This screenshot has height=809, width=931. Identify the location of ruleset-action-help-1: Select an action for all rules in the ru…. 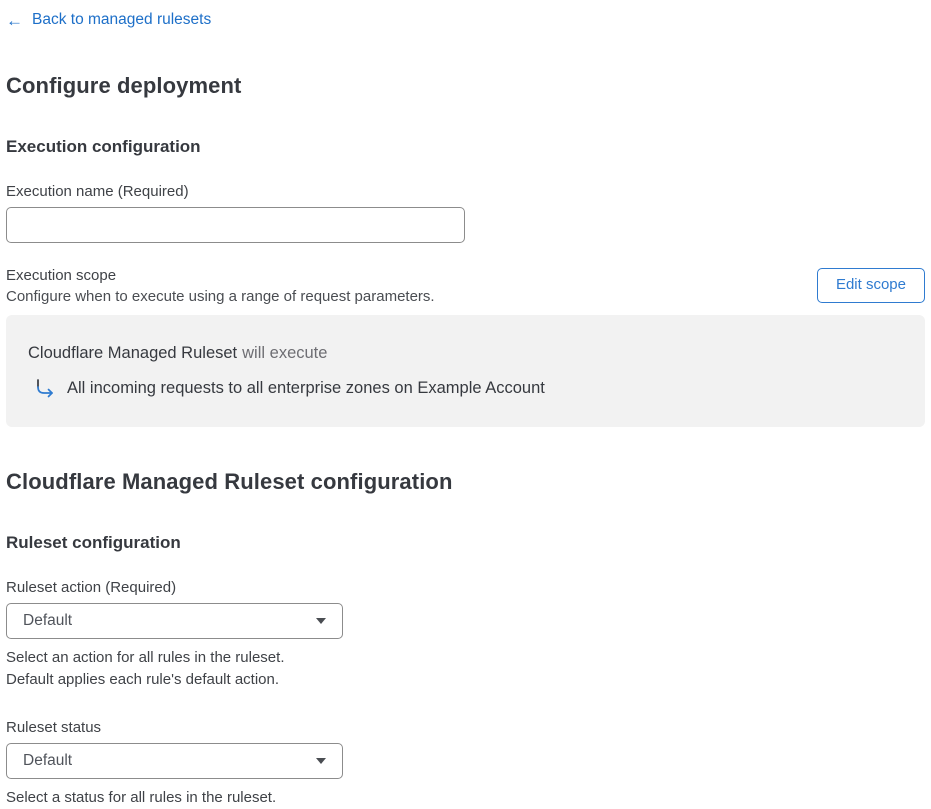
(145, 657).